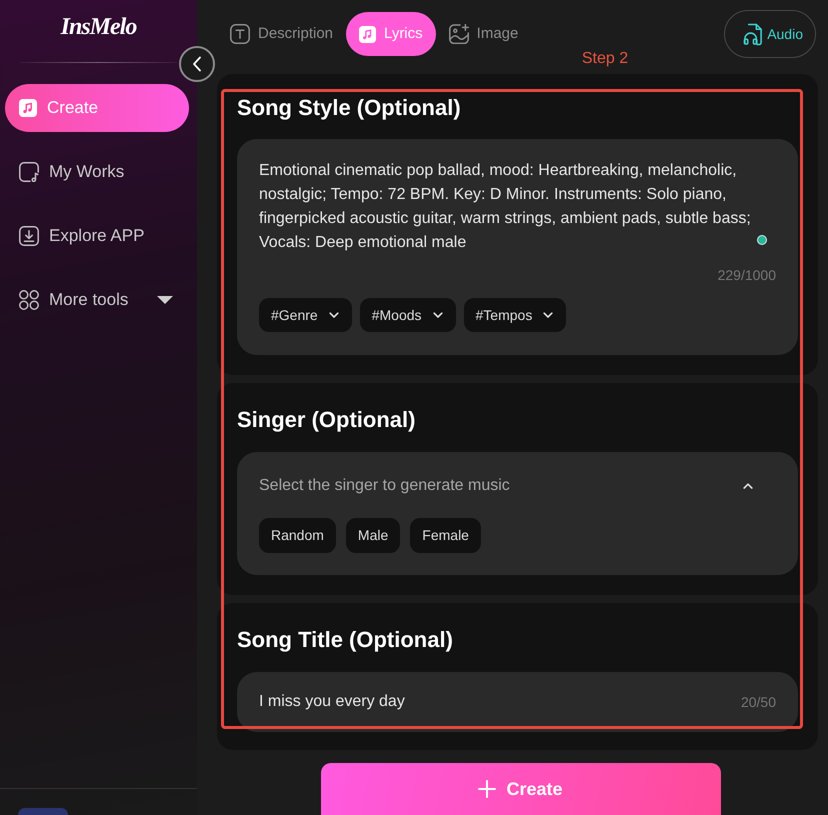 Image resolution: width=828 pixels, height=815 pixels. What do you see at coordinates (519, 207) in the screenshot?
I see `song-style-field: Emotional cinematic pop ballad, mood: Heartbreaking, melancholic, nostalgic; Tempo: 72 BPM. Key: D Minor. Instruments: Solo piano, fingerpicked acoustic guitar, warm strings, ambient pads, subtle bass; Vocals: Deep emotional male` at bounding box center [519, 207].